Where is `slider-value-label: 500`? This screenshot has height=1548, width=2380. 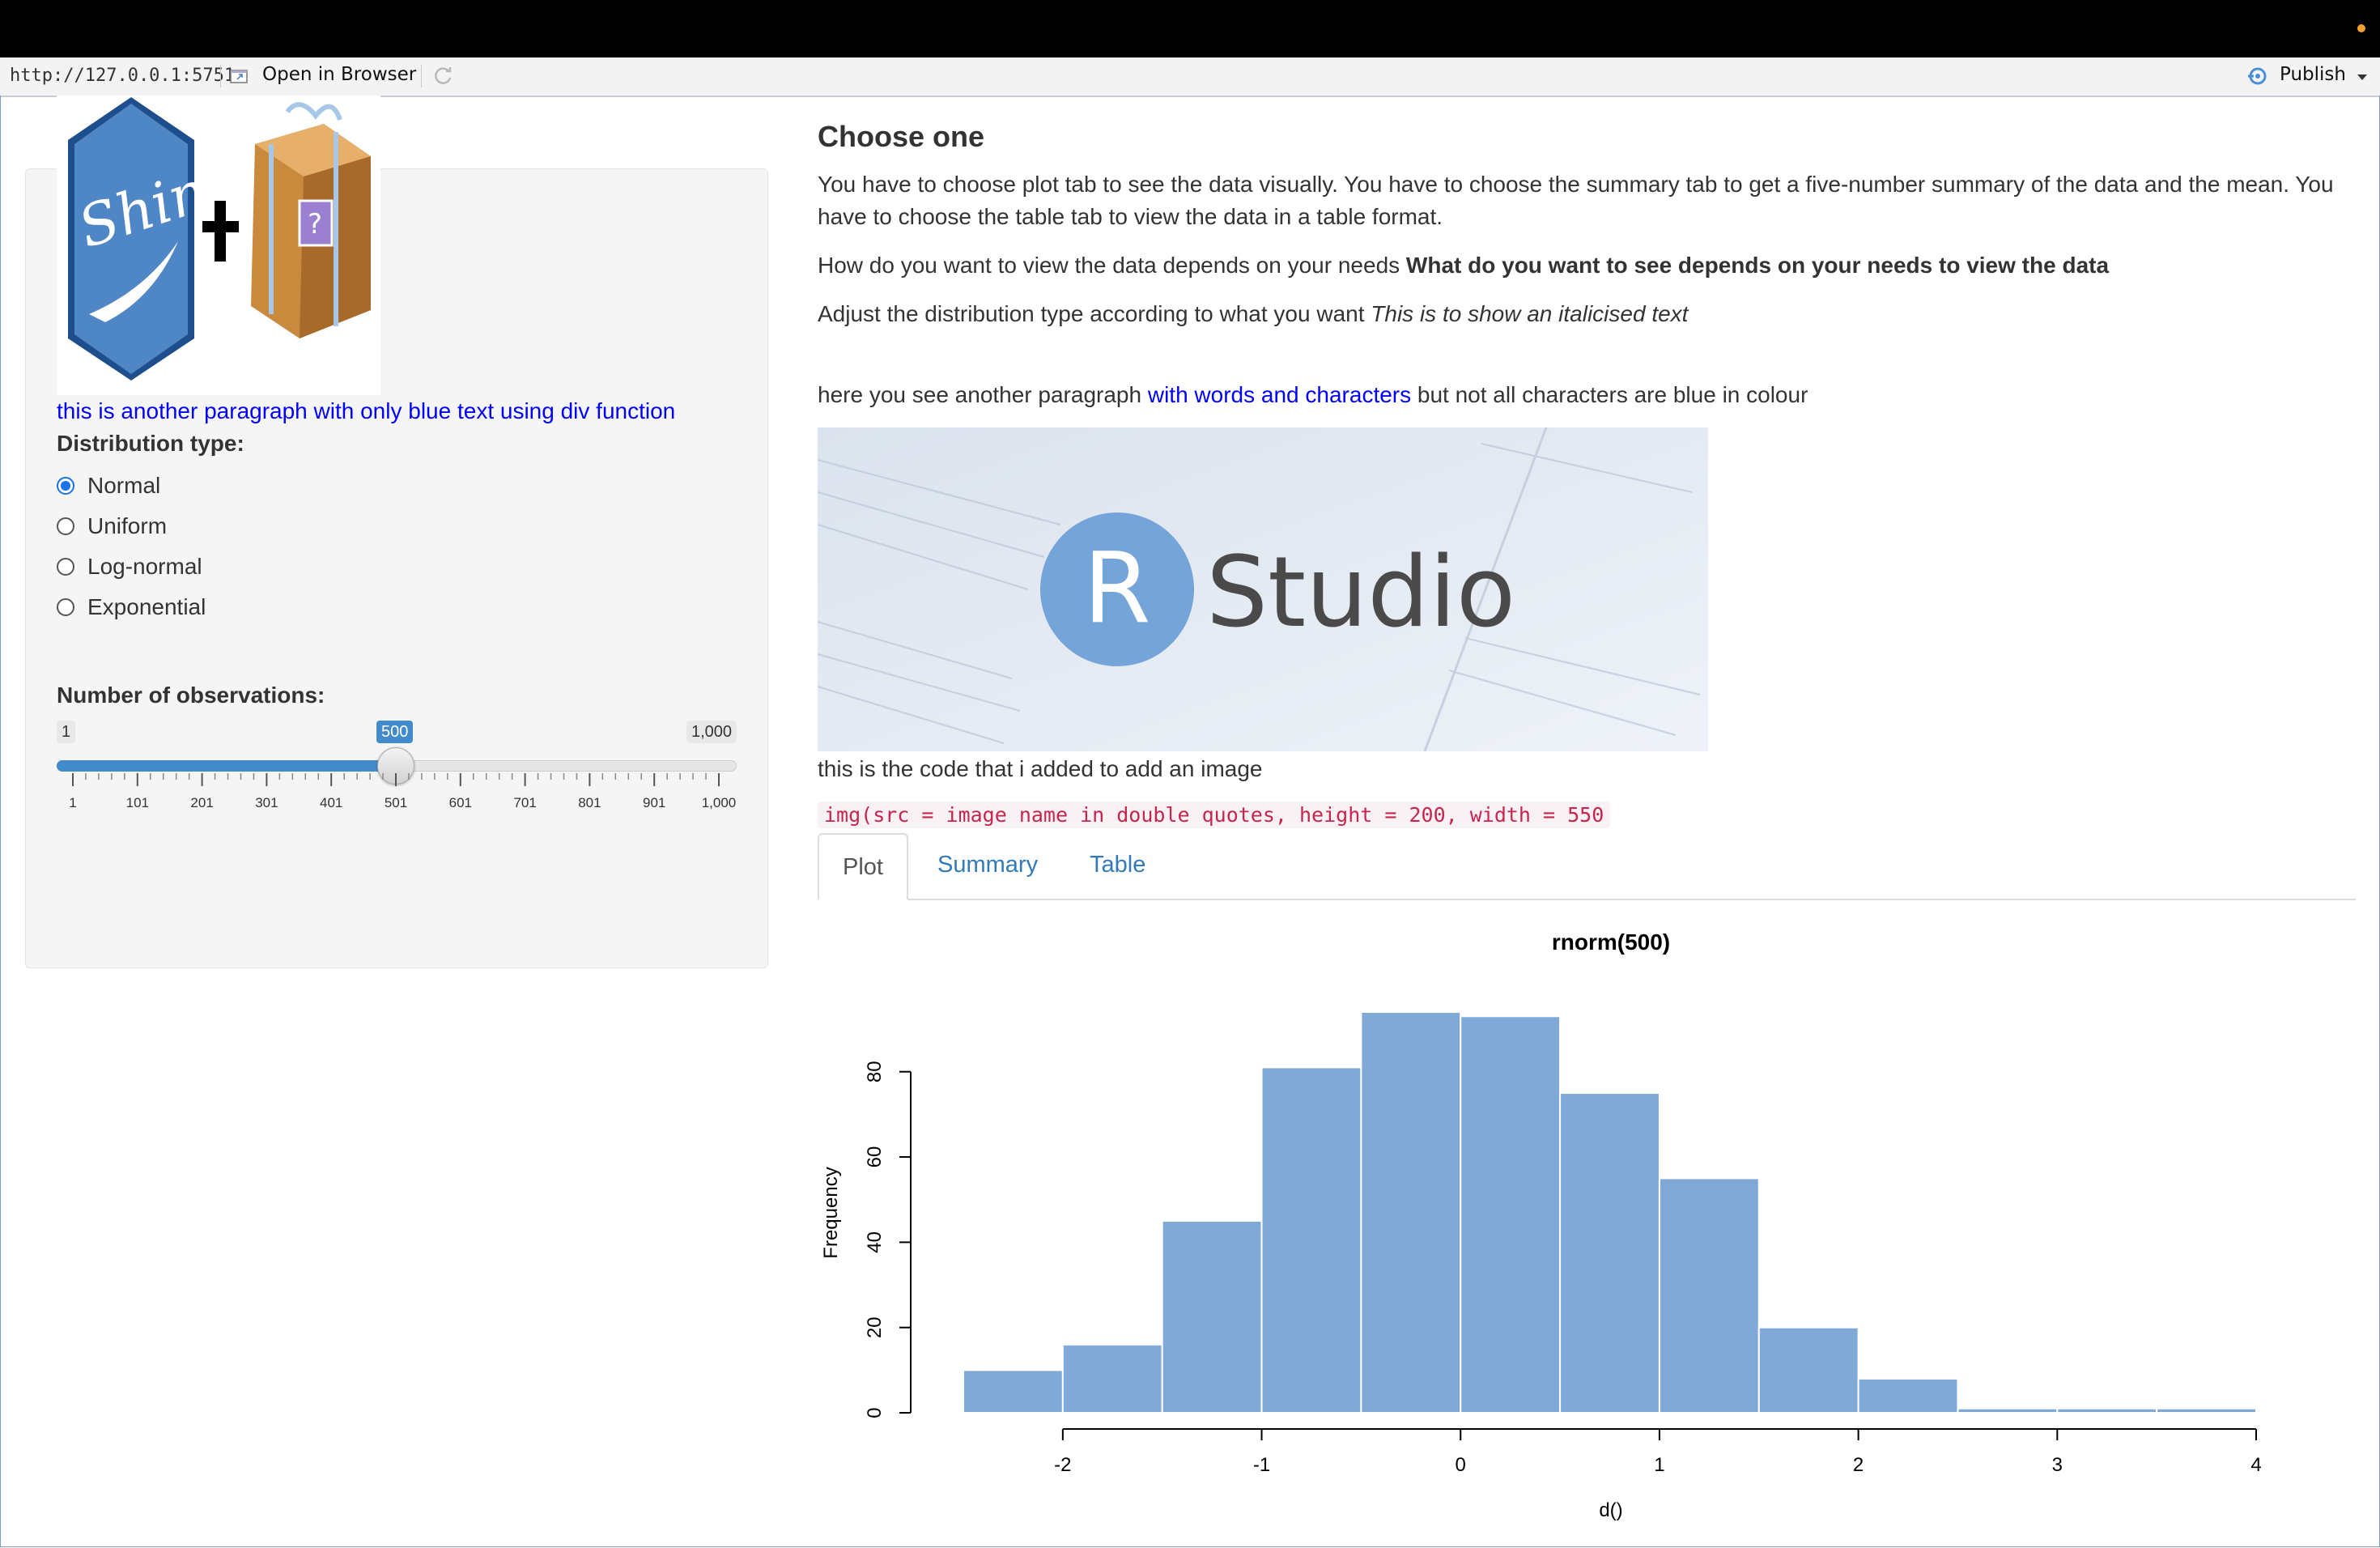 slider-value-label: 500 is located at coordinates (395, 732).